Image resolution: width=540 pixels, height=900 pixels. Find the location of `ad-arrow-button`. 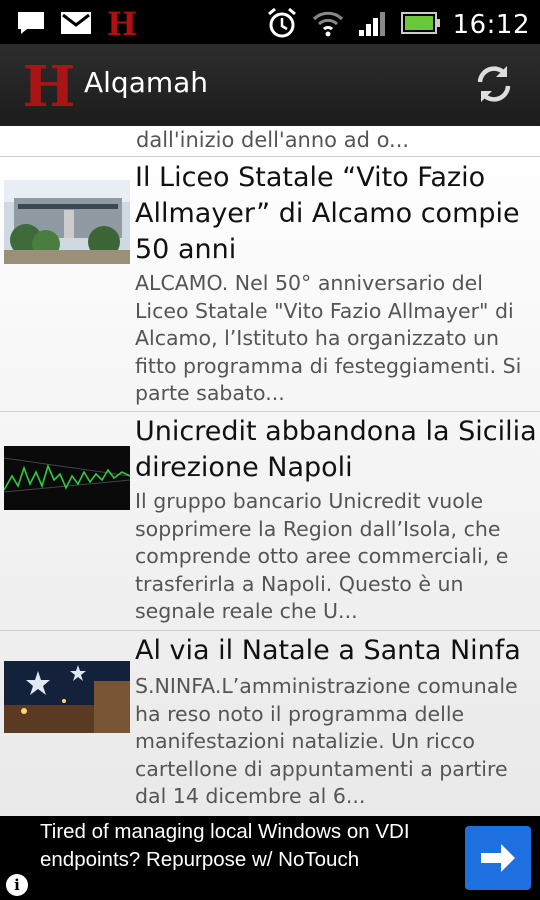

ad-arrow-button is located at coordinates (498, 858).